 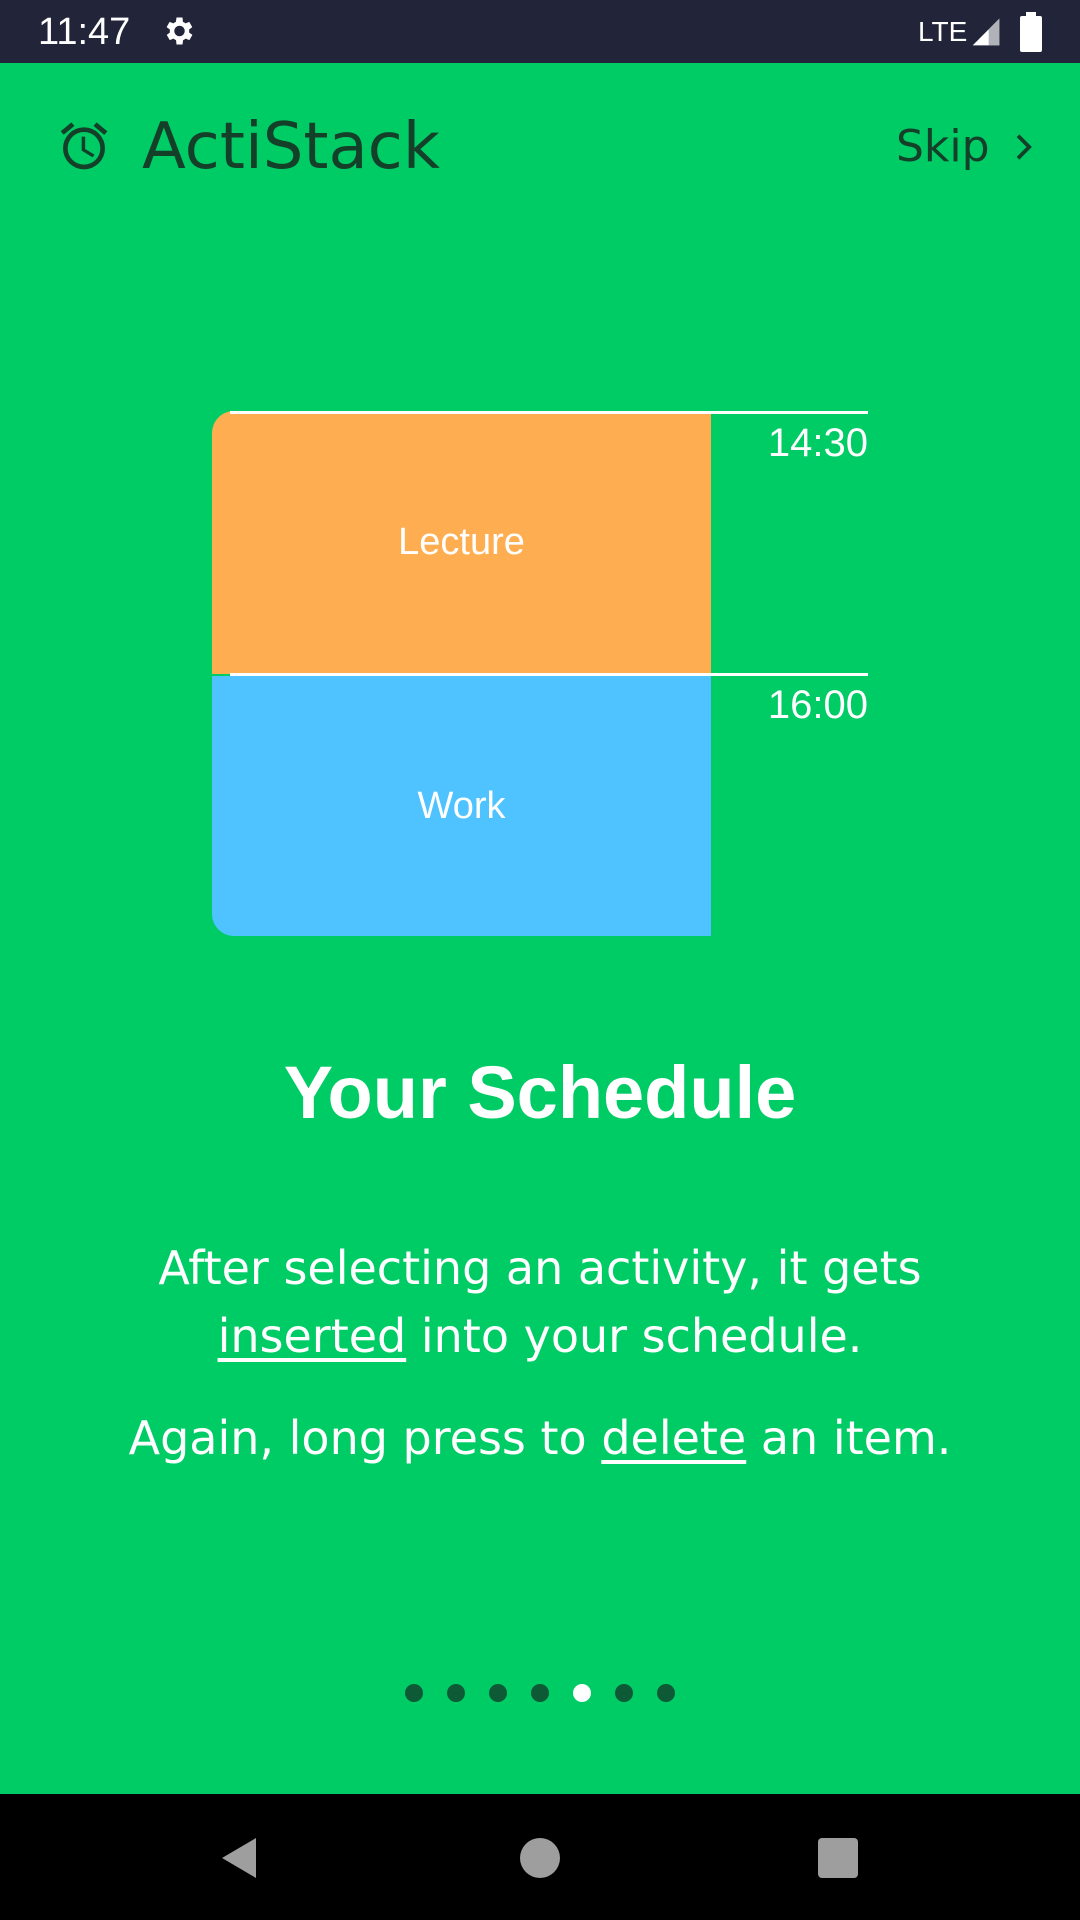 What do you see at coordinates (943, 146) in the screenshot?
I see `skip-label: Skip` at bounding box center [943, 146].